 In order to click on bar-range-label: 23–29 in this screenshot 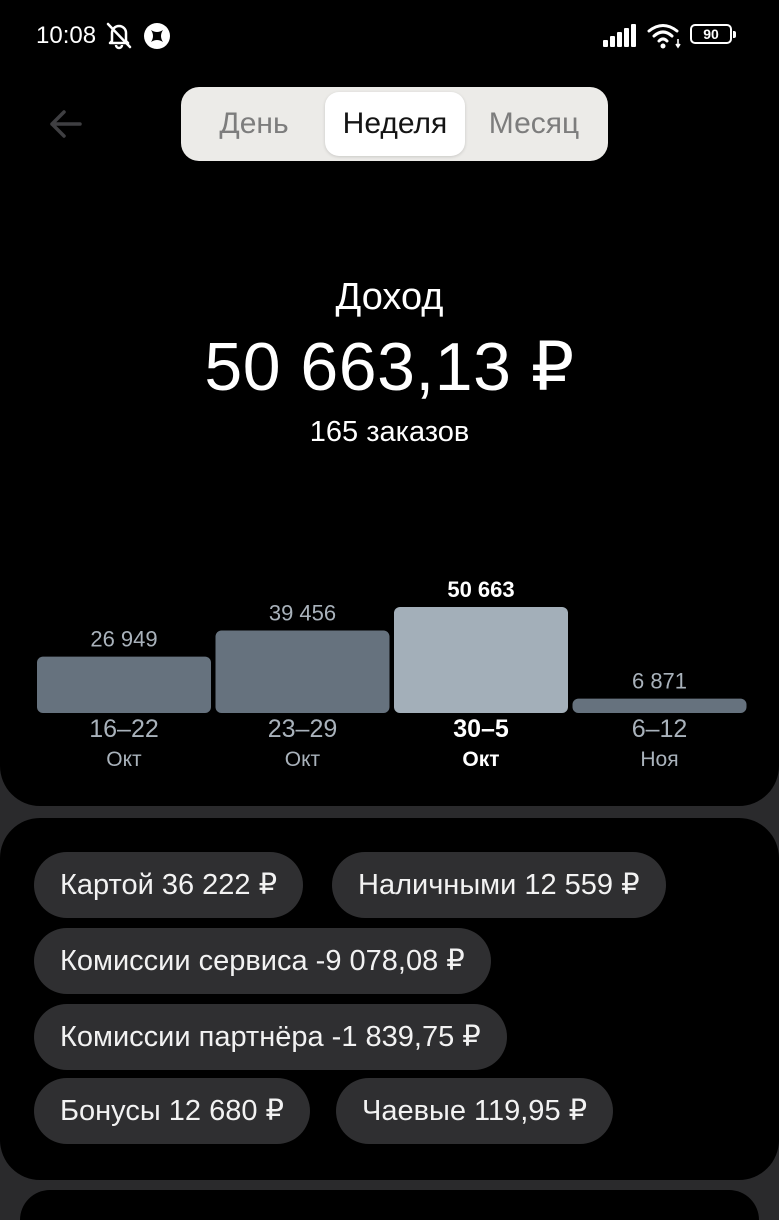, I will do `click(303, 729)`.